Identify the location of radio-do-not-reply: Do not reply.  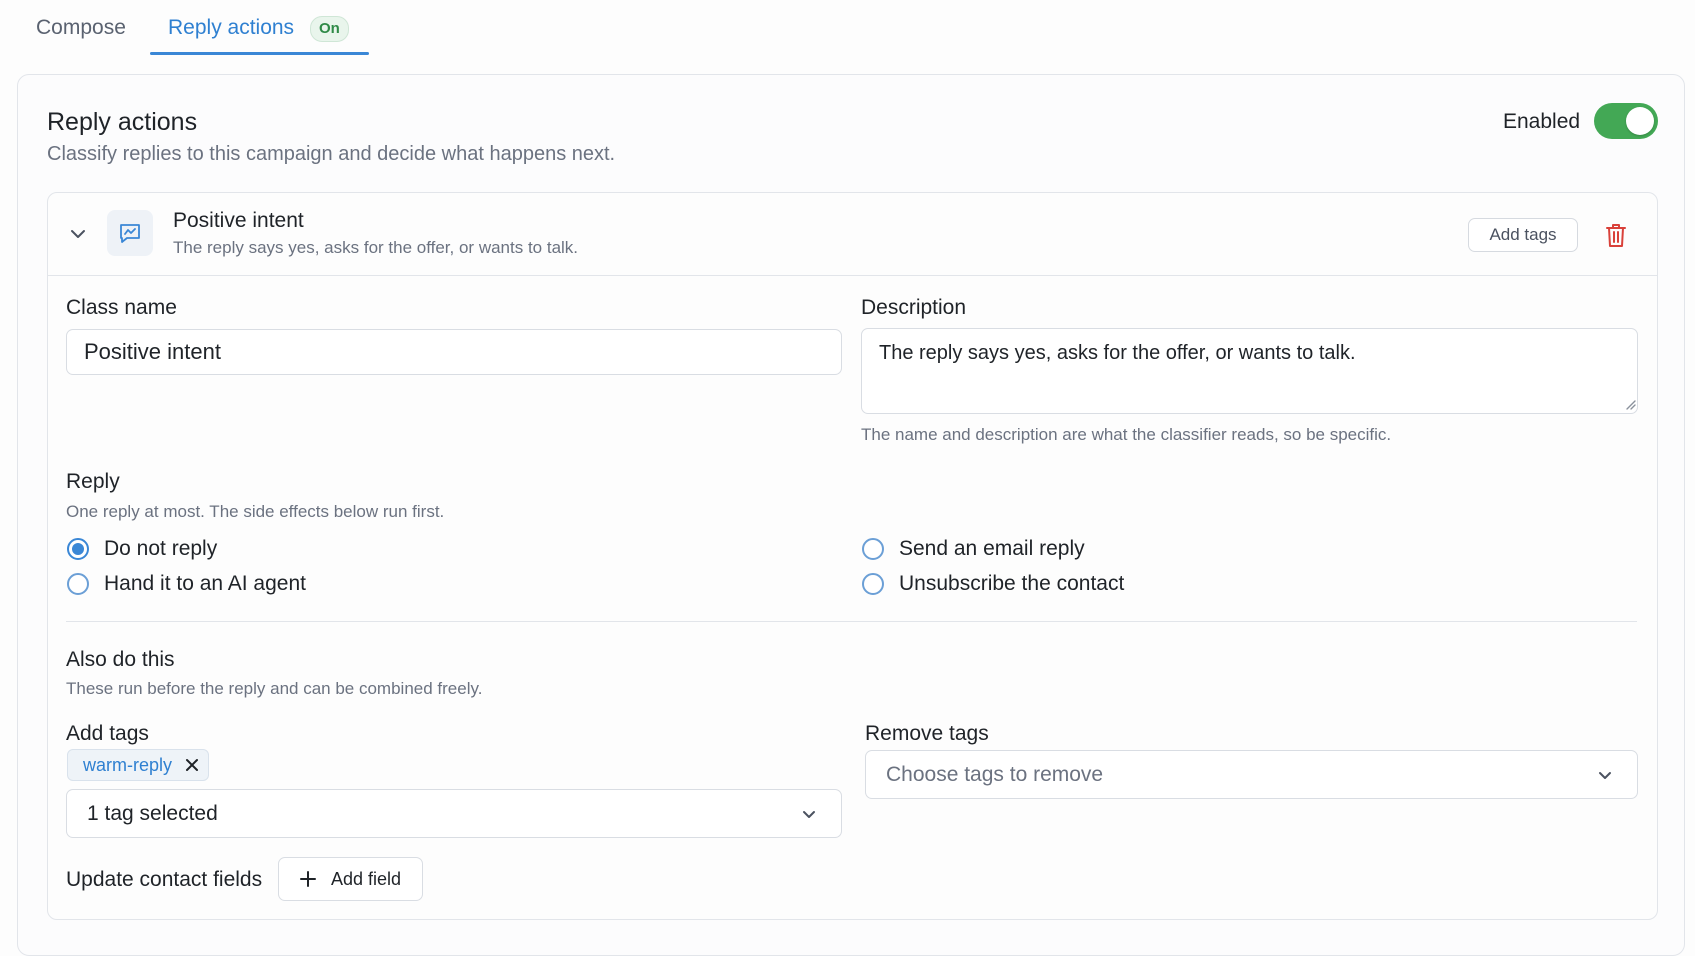
(142, 549).